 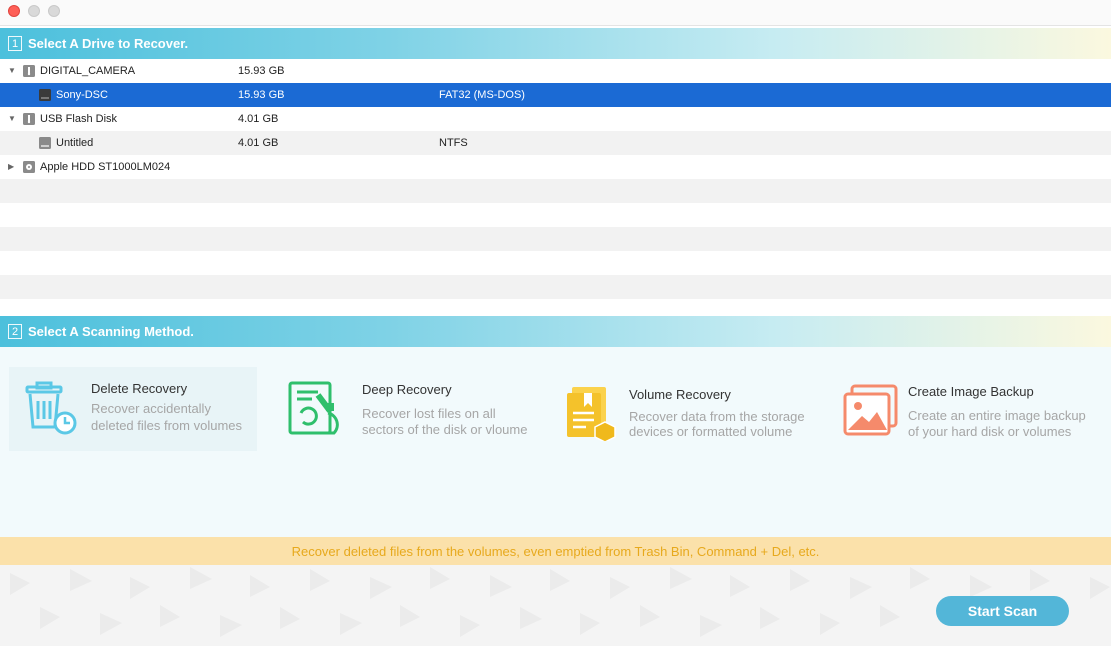 I want to click on step-number: 2, so click(x=15, y=331).